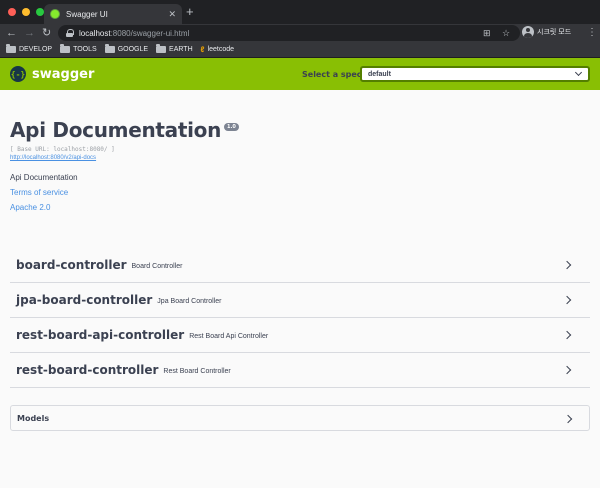  What do you see at coordinates (133, 49) in the screenshot?
I see `bookmark-label: GOOGLE` at bounding box center [133, 49].